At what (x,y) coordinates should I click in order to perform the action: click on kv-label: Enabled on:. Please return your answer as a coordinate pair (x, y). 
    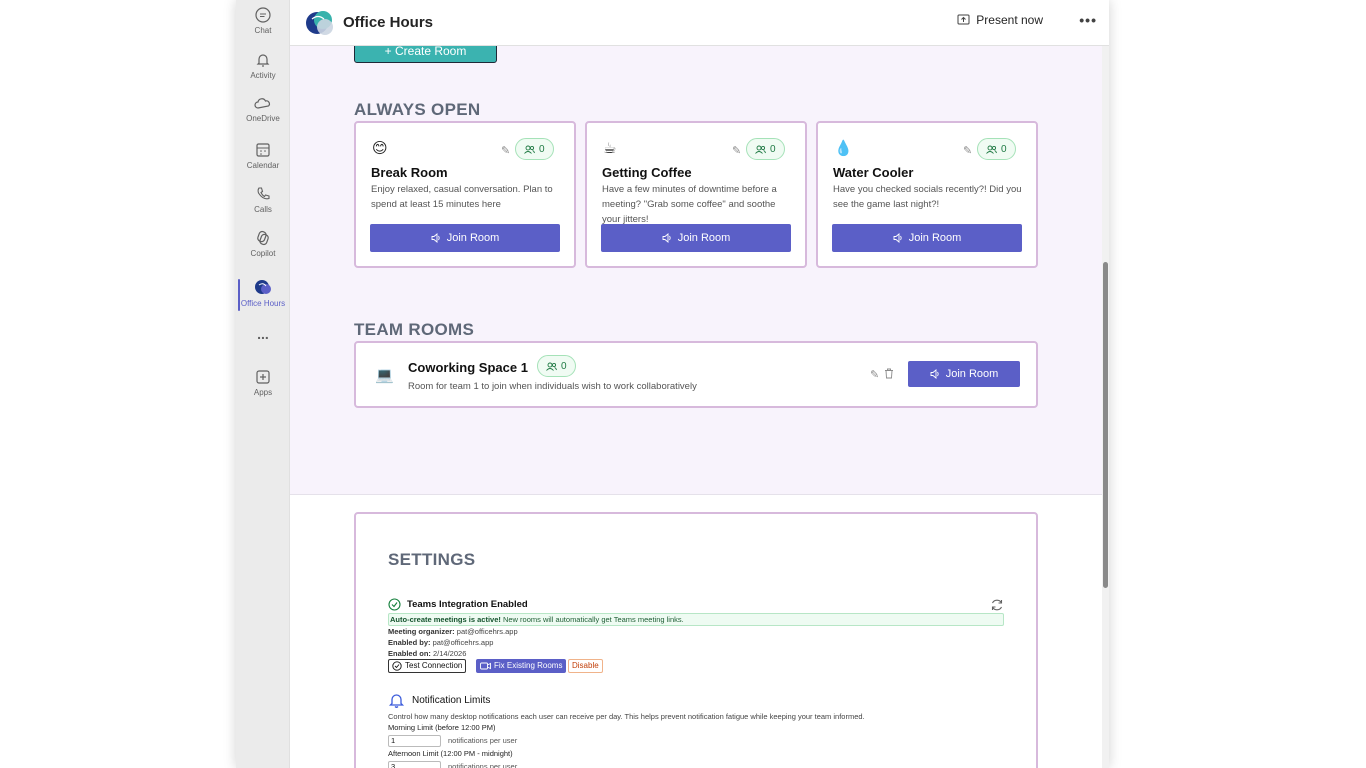
    Looking at the image, I should click on (409, 653).